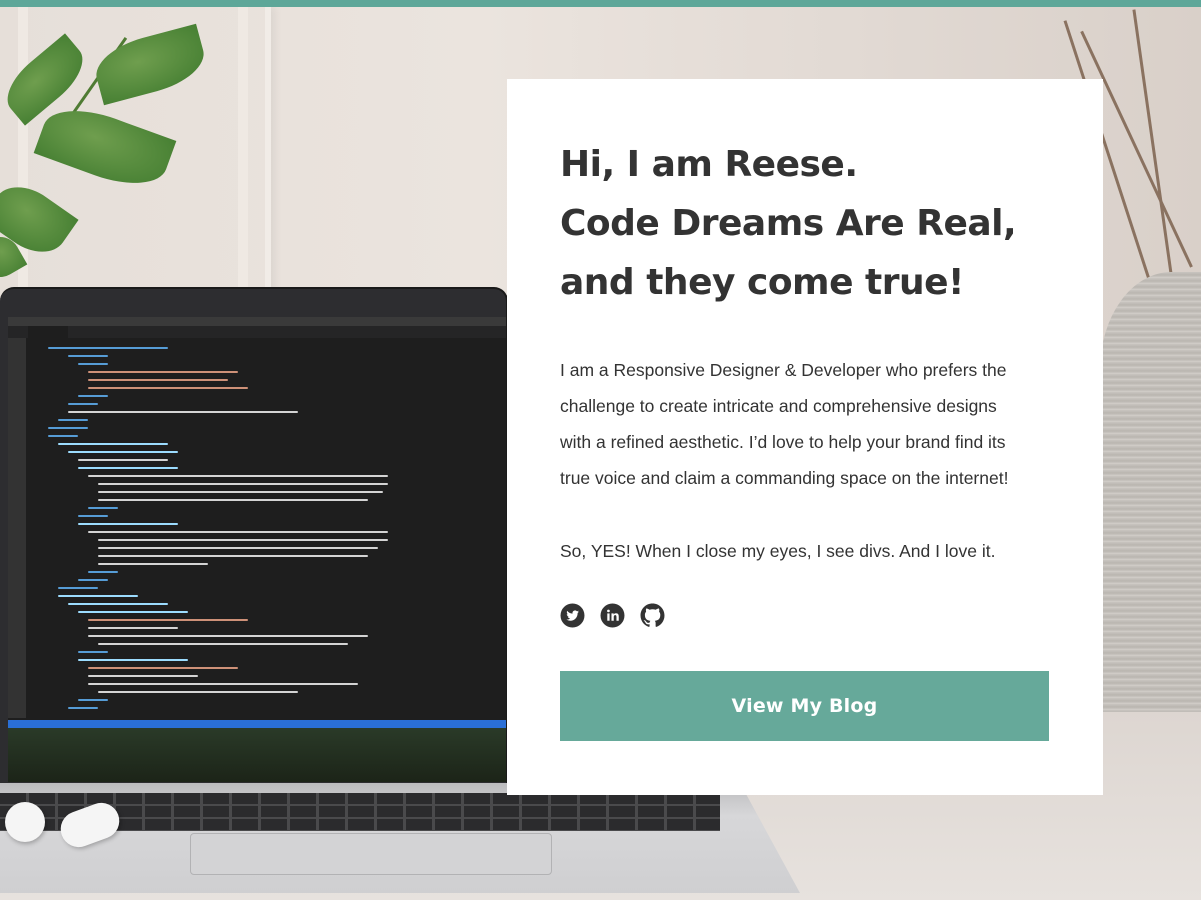 Image resolution: width=1201 pixels, height=900 pixels. I want to click on desktop-dock, so click(257, 755).